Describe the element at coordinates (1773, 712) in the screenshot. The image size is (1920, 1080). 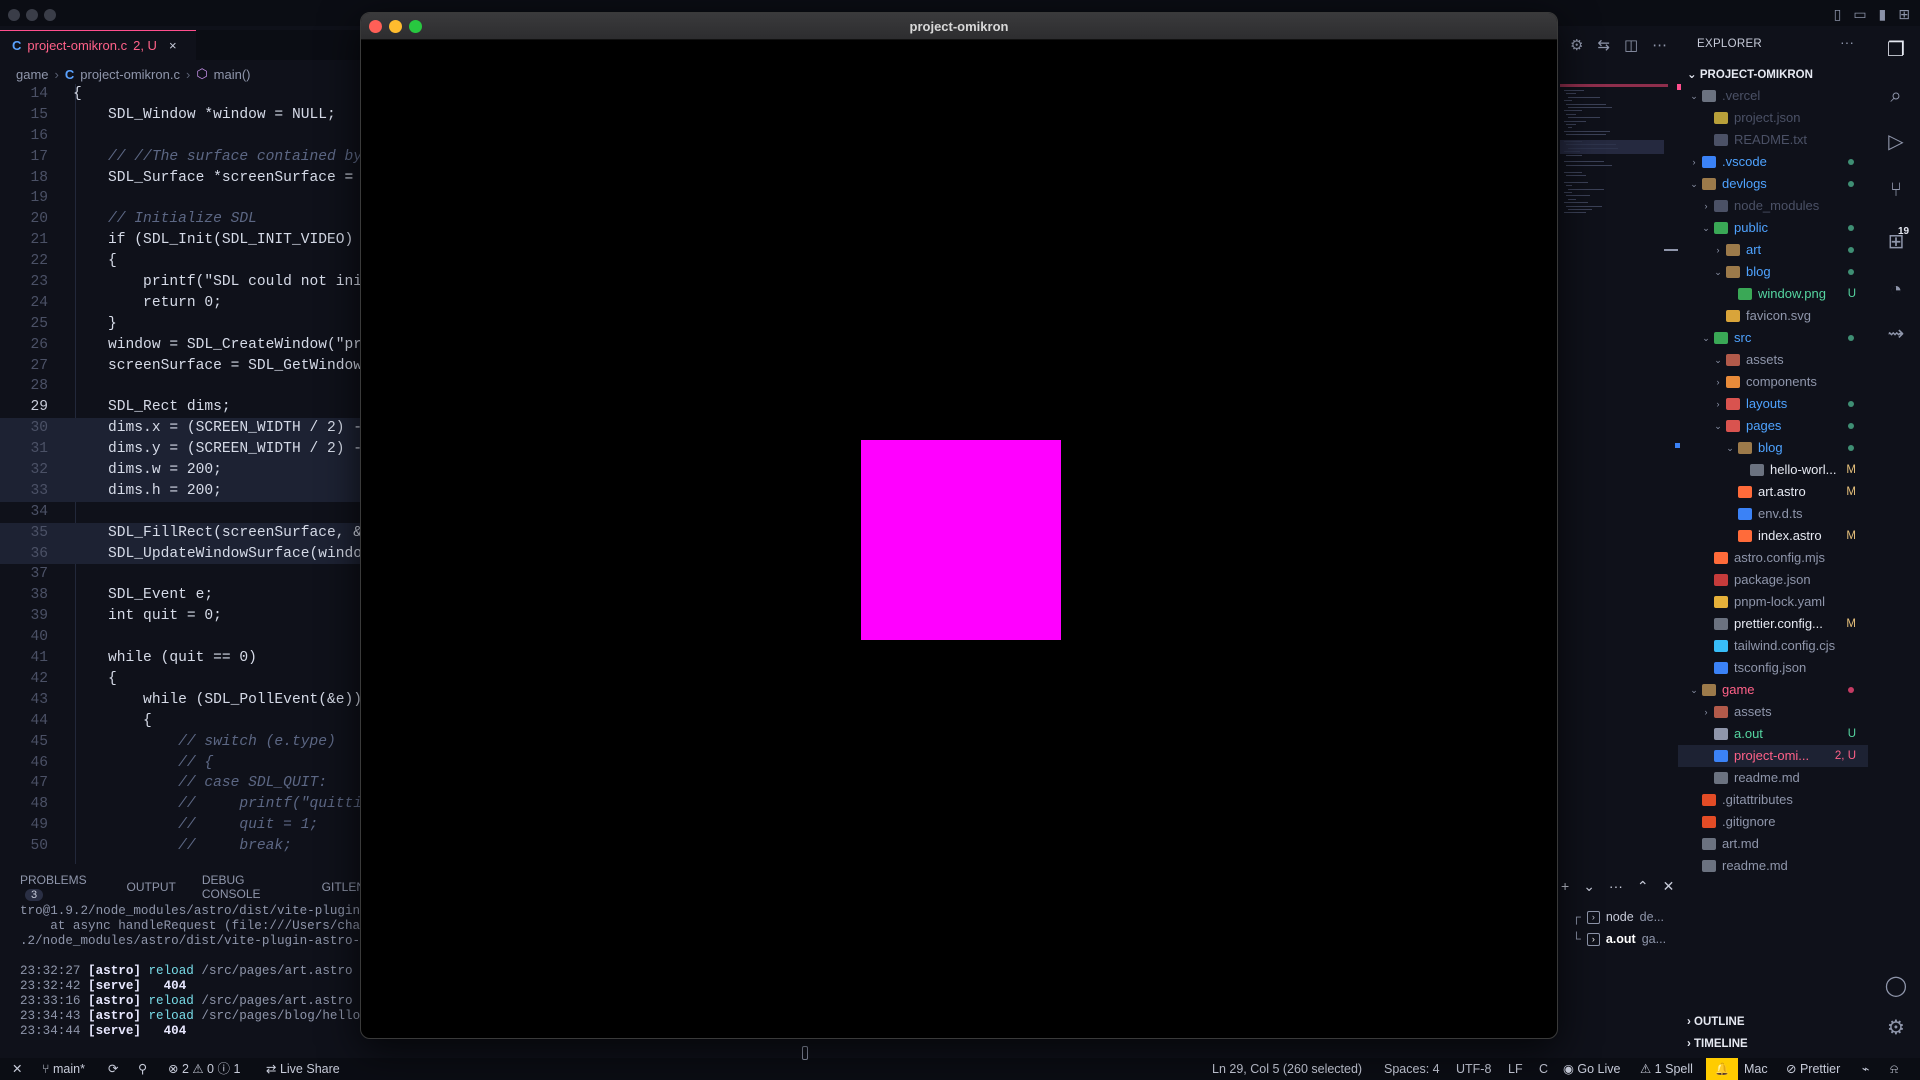
I see `tree-item: › assets` at that location.